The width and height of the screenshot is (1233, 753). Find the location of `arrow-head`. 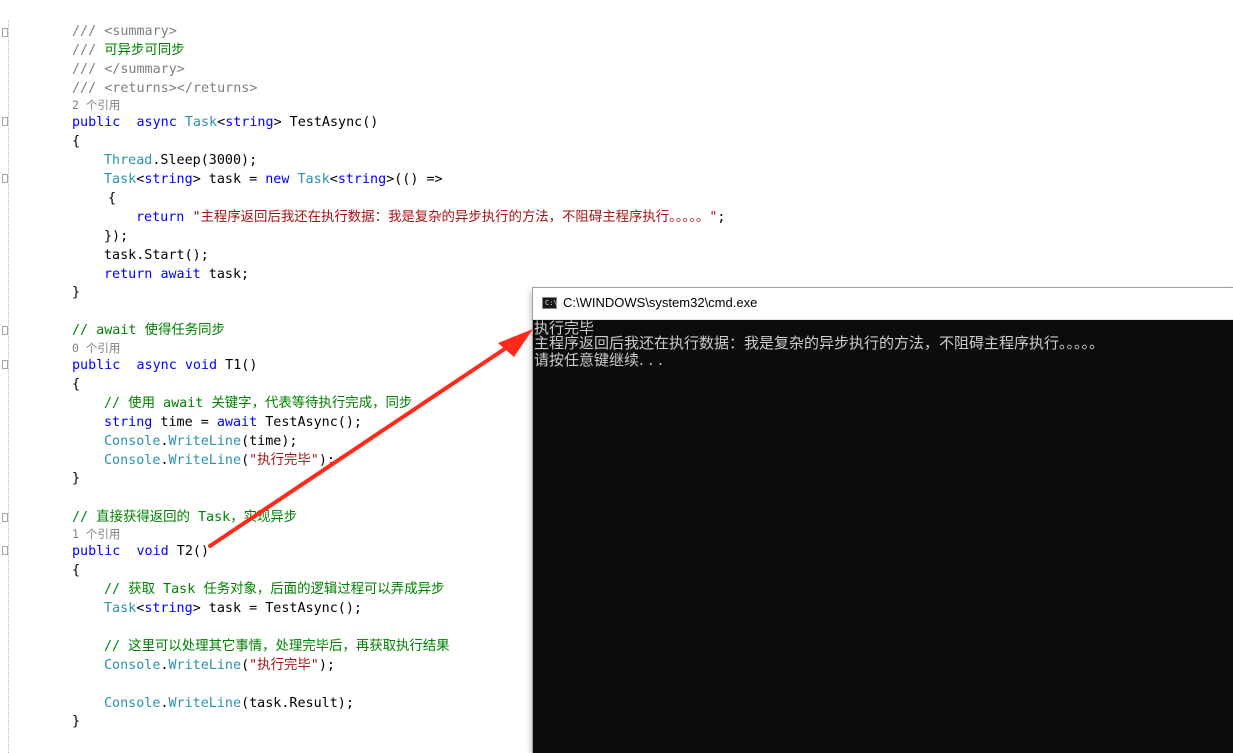

arrow-head is located at coordinates (515, 343).